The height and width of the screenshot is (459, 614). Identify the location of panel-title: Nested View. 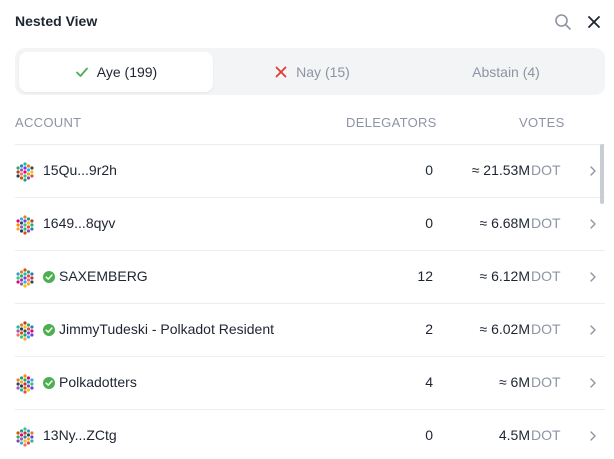
(56, 21).